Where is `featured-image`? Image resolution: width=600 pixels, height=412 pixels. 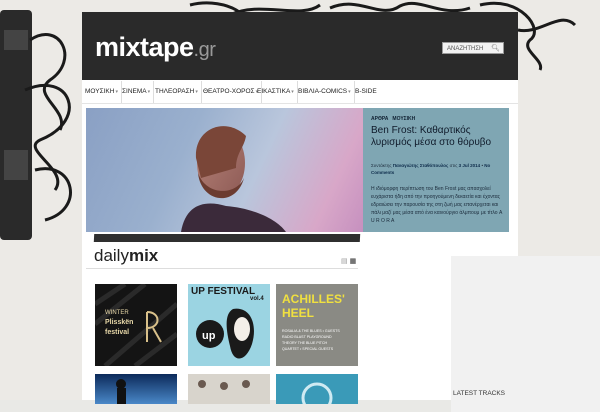
featured-image is located at coordinates (224, 170).